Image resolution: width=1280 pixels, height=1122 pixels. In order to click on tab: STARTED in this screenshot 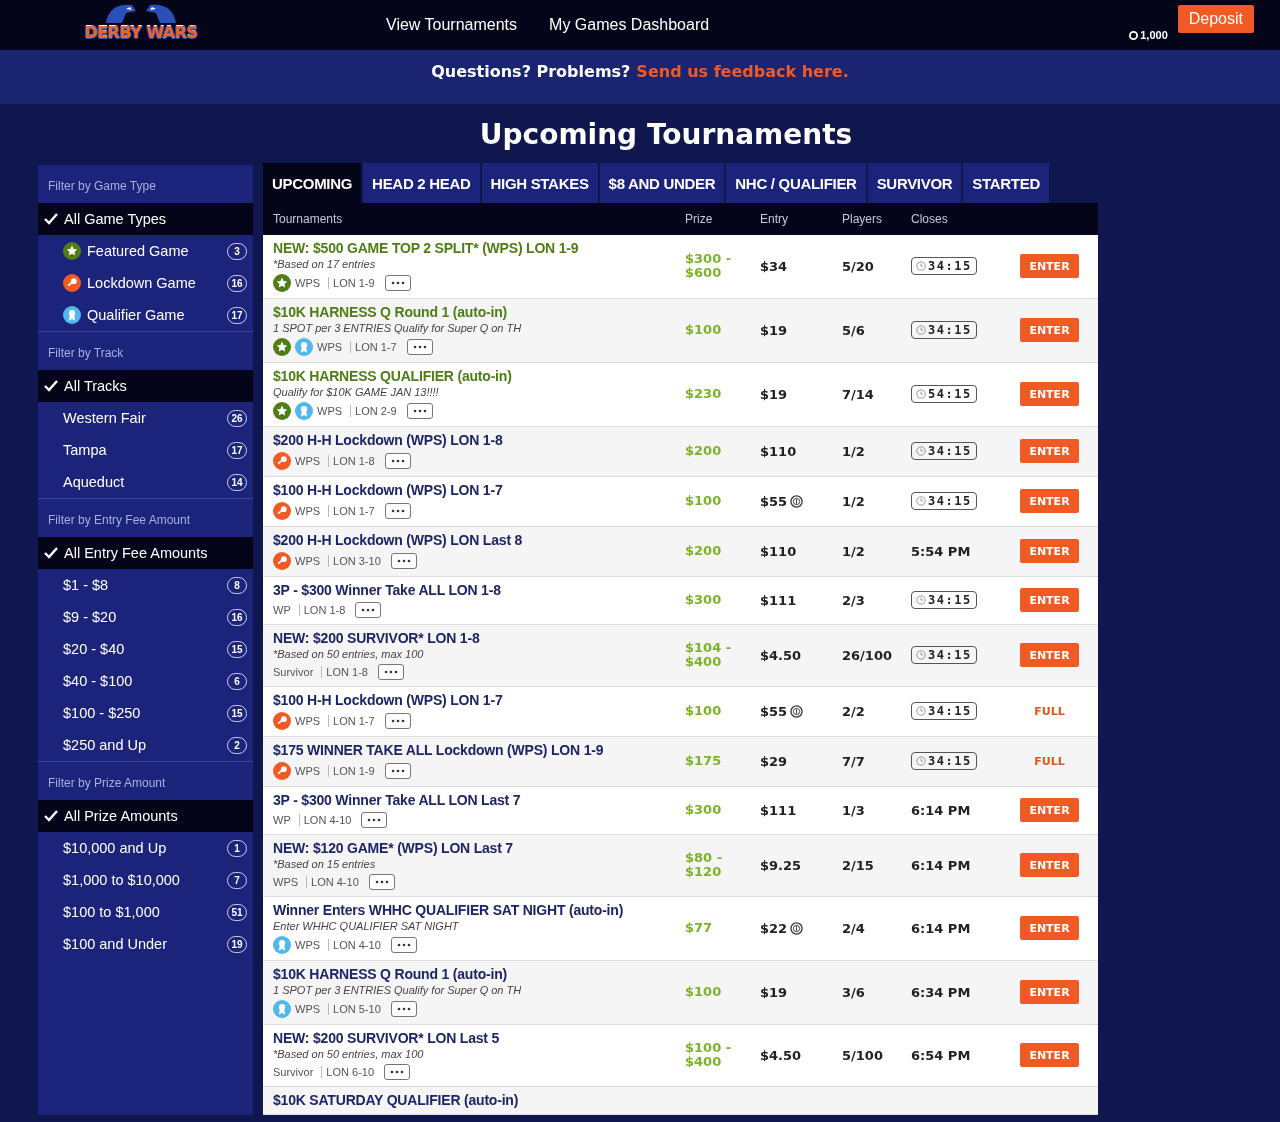, I will do `click(1006, 183)`.